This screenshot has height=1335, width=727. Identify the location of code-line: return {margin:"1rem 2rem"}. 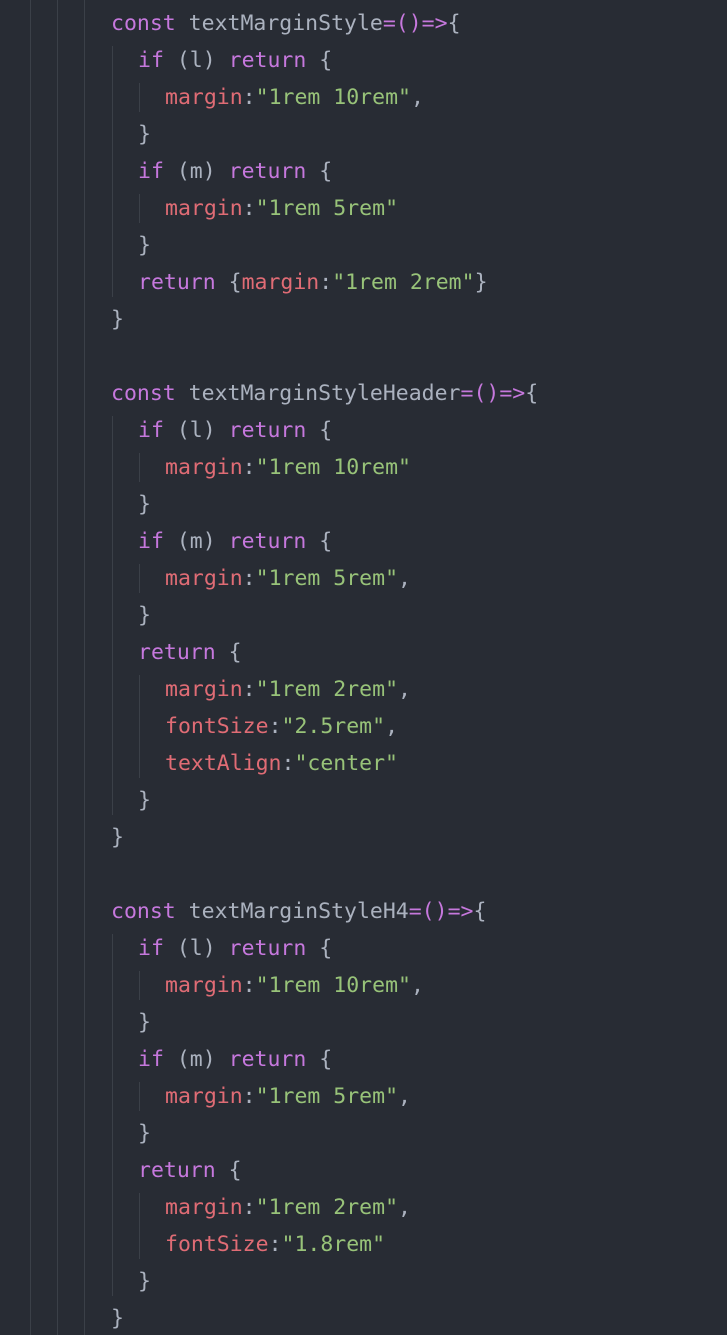
(313, 282).